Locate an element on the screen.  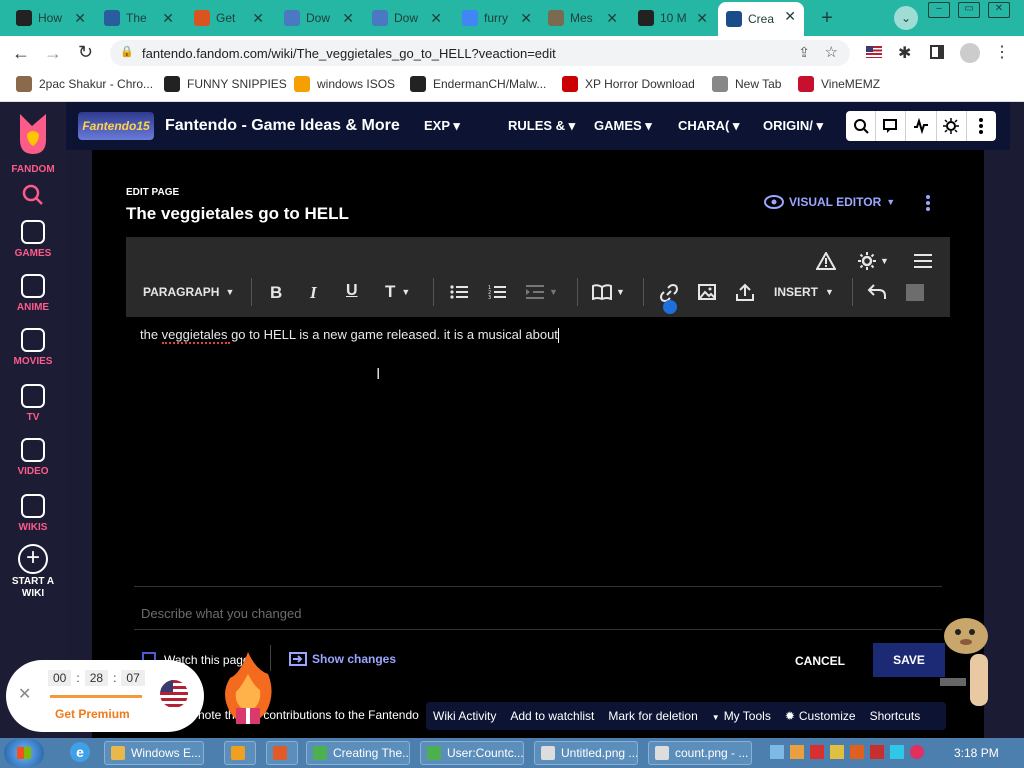
get-premium-link: Get Premium is located at coordinates (92, 714).